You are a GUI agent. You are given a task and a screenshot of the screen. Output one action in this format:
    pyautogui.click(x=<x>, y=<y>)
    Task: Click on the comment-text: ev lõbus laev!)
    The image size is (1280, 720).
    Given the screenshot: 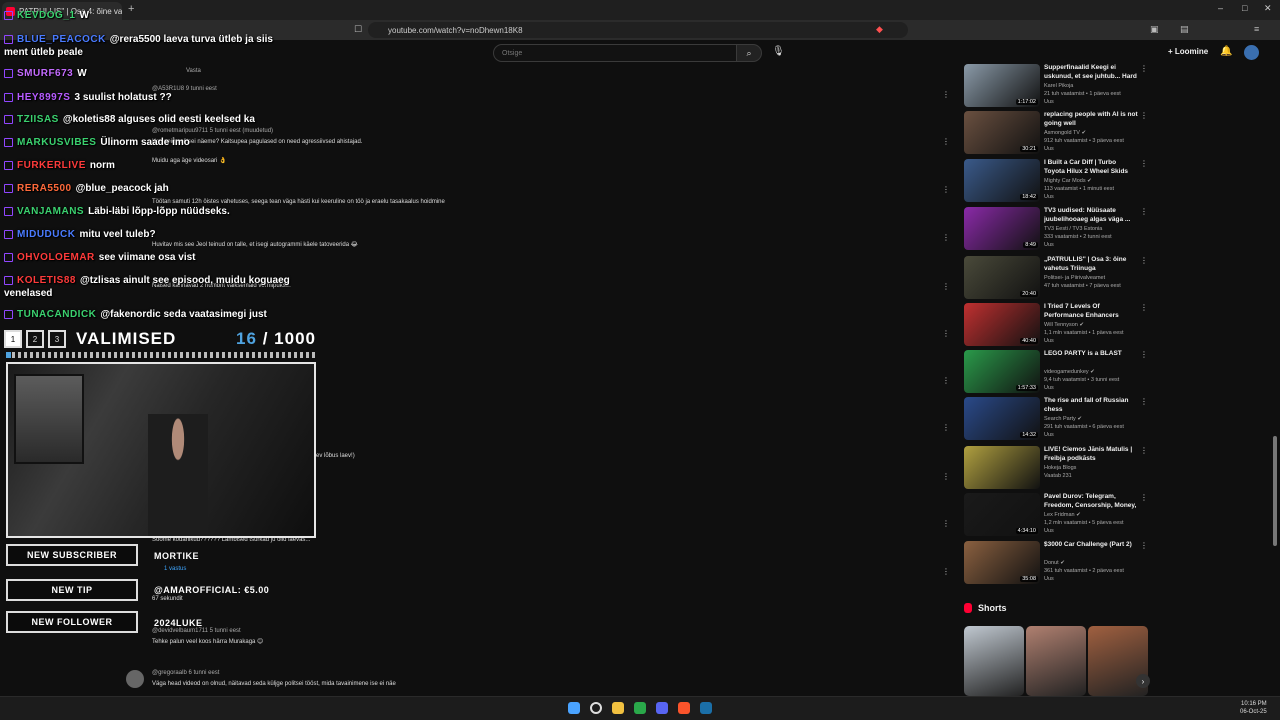 What is the action you would take?
    pyautogui.click(x=335, y=456)
    